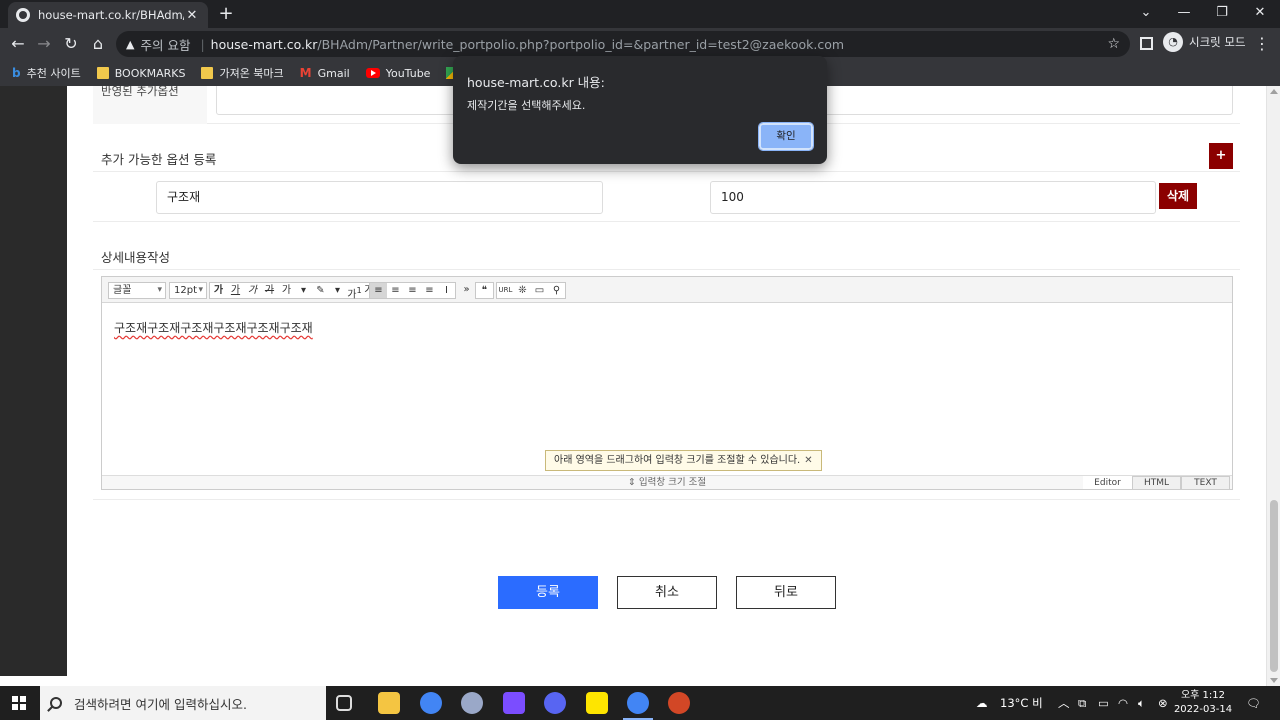  What do you see at coordinates (1113, 44) in the screenshot?
I see `bookmark-star-icon: ☆` at bounding box center [1113, 44].